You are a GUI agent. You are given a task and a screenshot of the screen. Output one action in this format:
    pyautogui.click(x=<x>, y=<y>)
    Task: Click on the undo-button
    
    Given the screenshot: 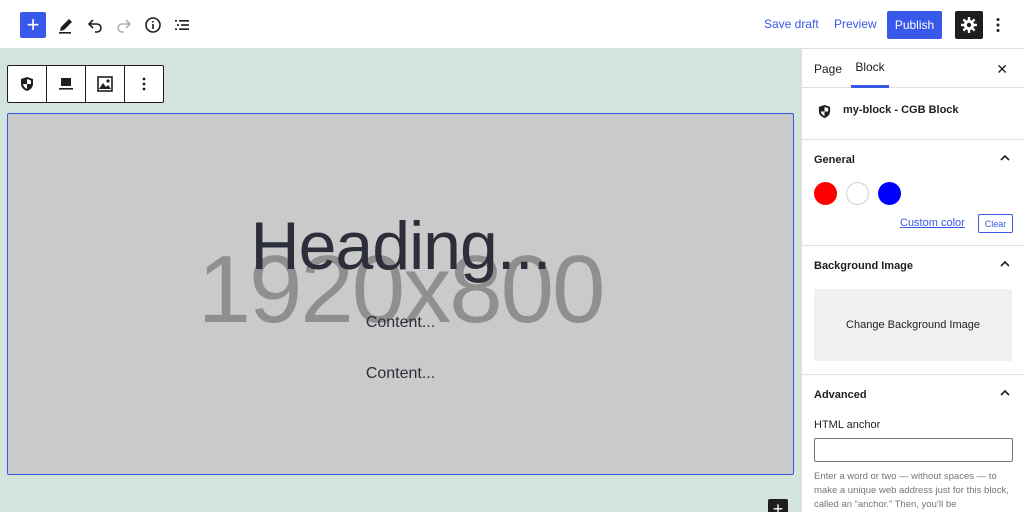 What is the action you would take?
    pyautogui.click(x=95, y=25)
    